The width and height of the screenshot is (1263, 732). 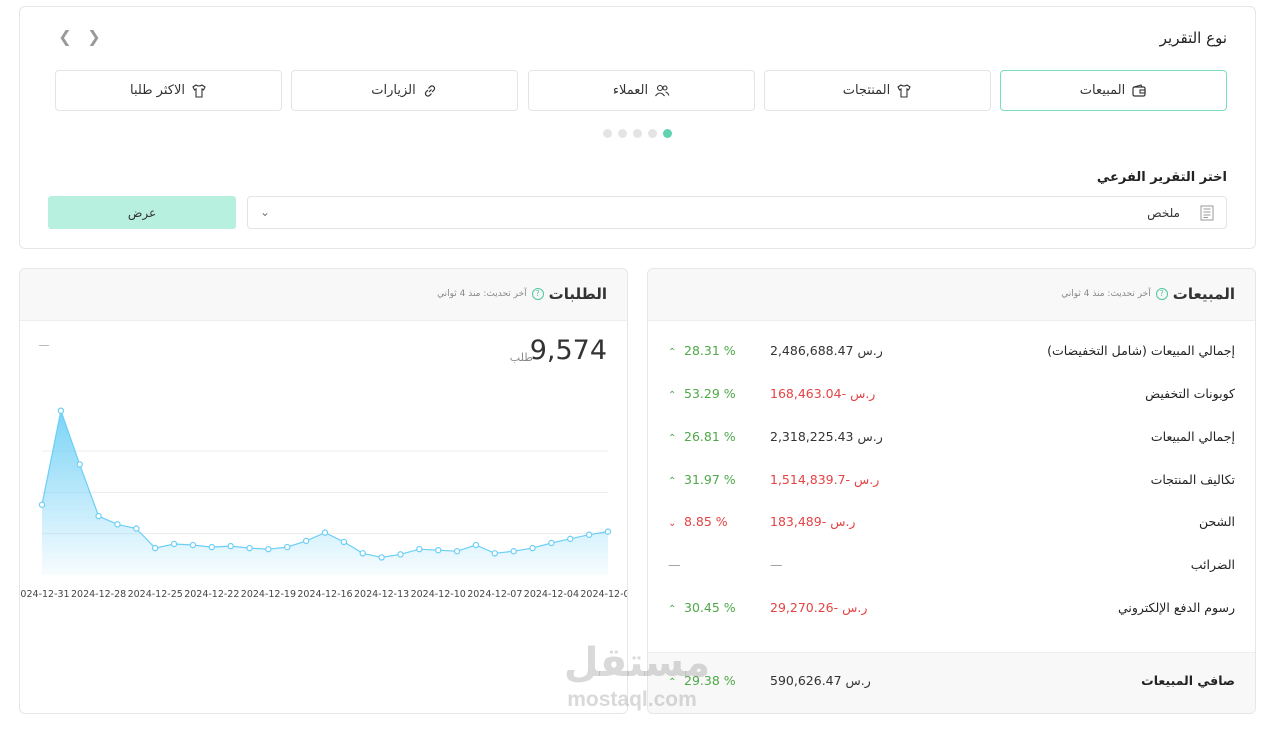 What do you see at coordinates (1141, 350) in the screenshot?
I see `row-label: إجمالي المبيعات (شامل التخفيضات)` at bounding box center [1141, 350].